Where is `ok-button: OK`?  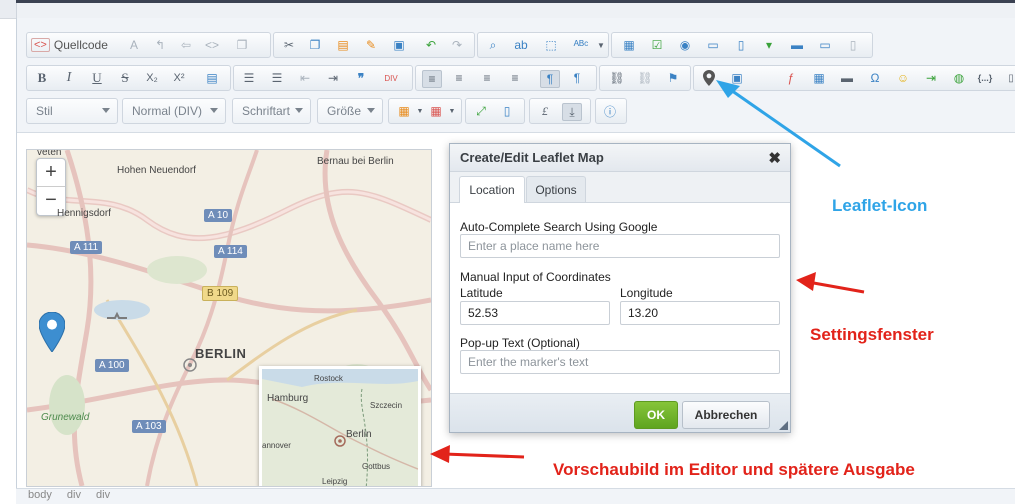 ok-button: OK is located at coordinates (656, 415).